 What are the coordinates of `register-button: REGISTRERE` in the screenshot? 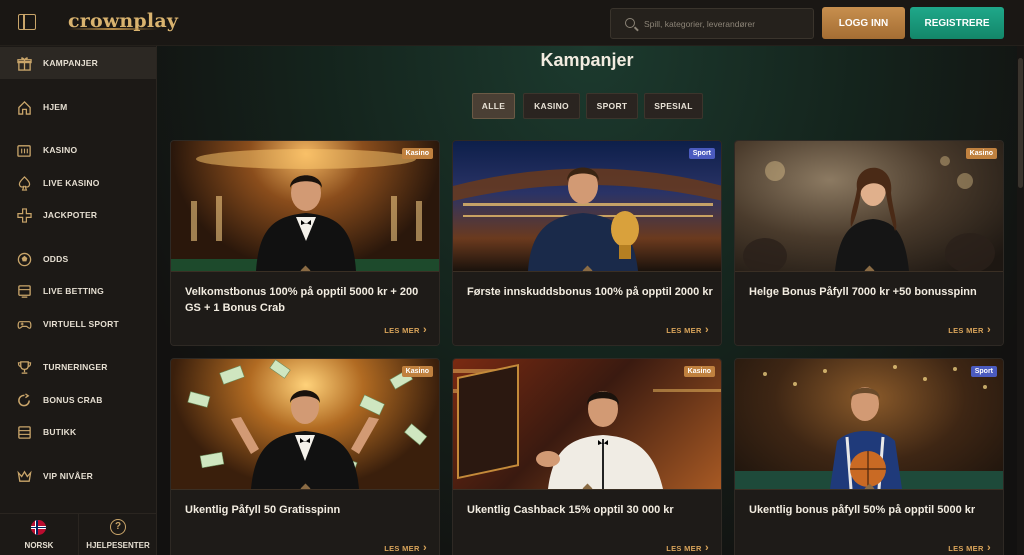 It's located at (957, 23).